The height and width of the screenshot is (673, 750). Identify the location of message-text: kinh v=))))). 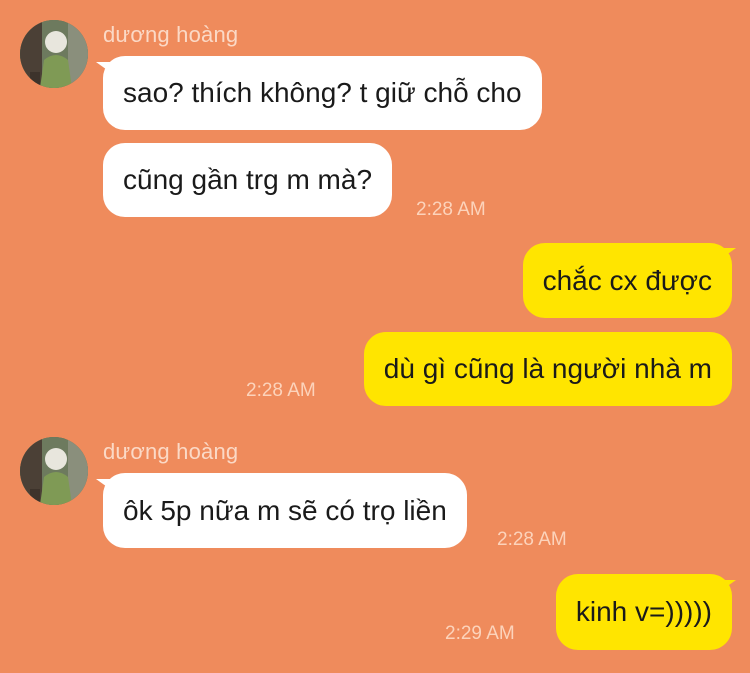
(643, 612).